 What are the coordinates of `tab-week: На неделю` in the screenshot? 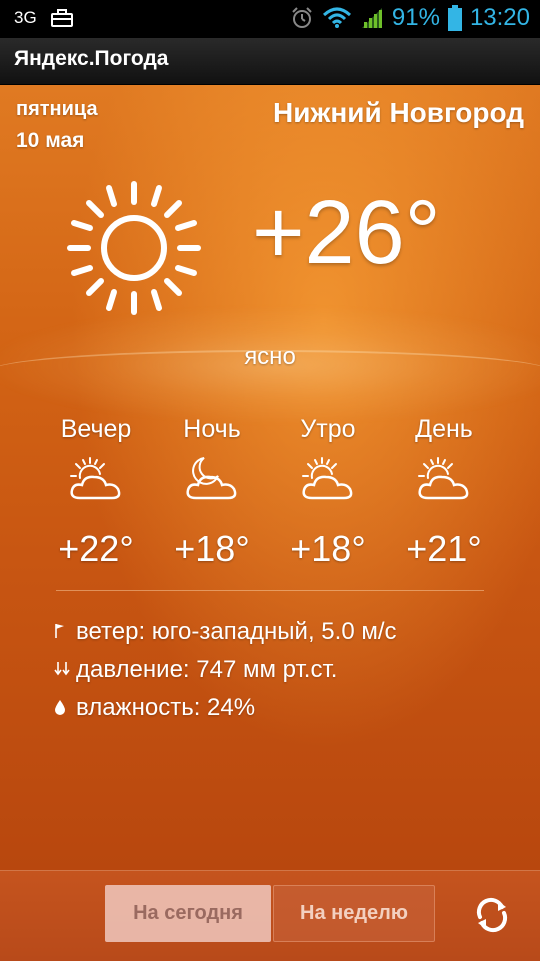 It's located at (354, 913).